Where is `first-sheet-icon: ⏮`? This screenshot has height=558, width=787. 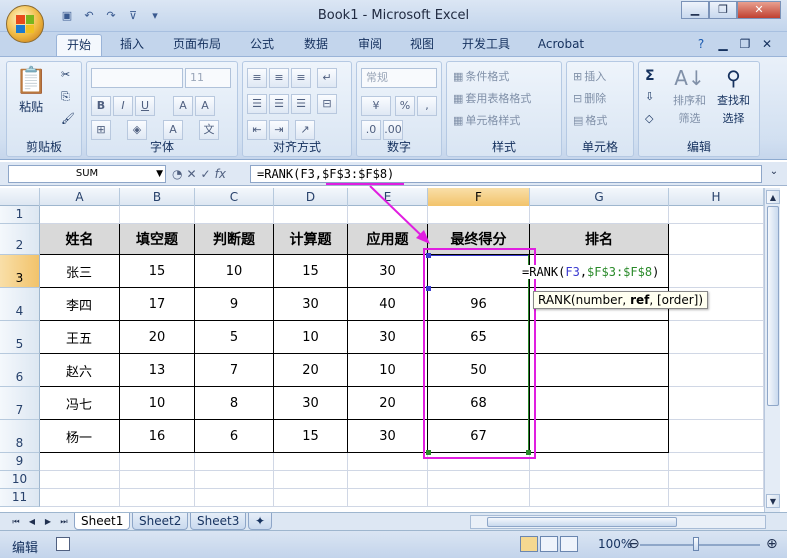 first-sheet-icon: ⏮ is located at coordinates (16, 522).